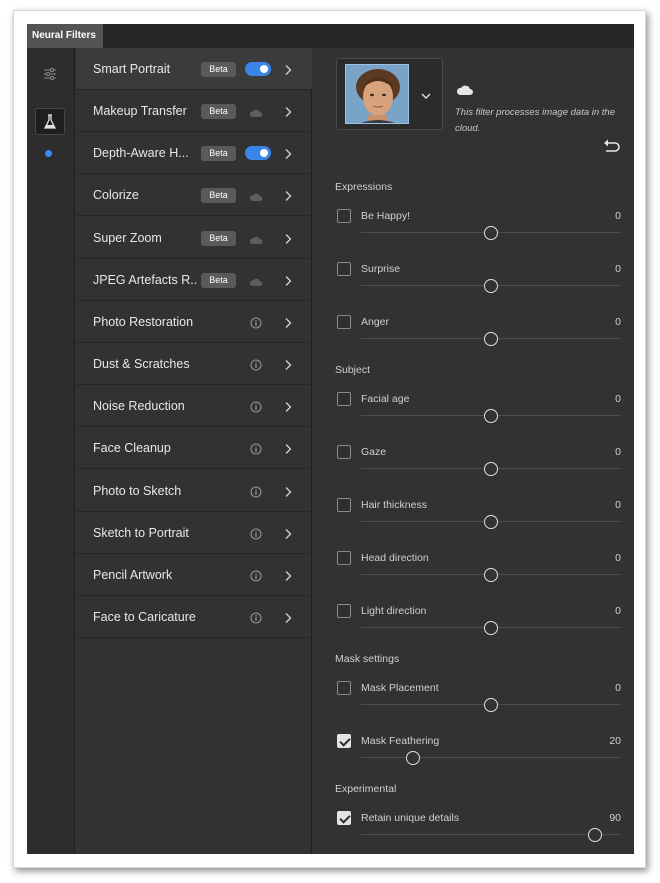 The width and height of the screenshot is (660, 883). What do you see at coordinates (395, 558) in the screenshot?
I see `slider-label: Head direction` at bounding box center [395, 558].